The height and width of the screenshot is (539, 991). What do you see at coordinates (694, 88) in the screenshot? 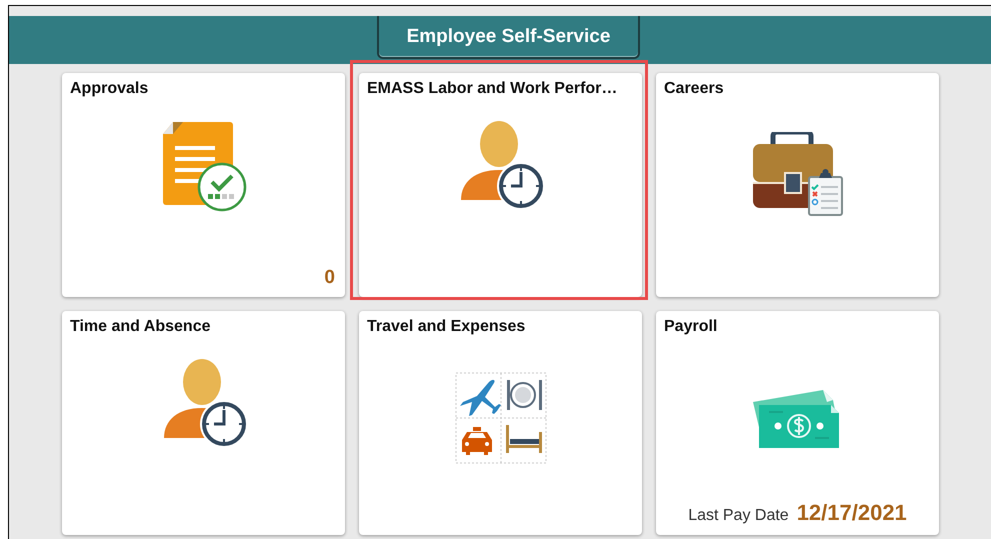
I see `tile-title: Careers` at bounding box center [694, 88].